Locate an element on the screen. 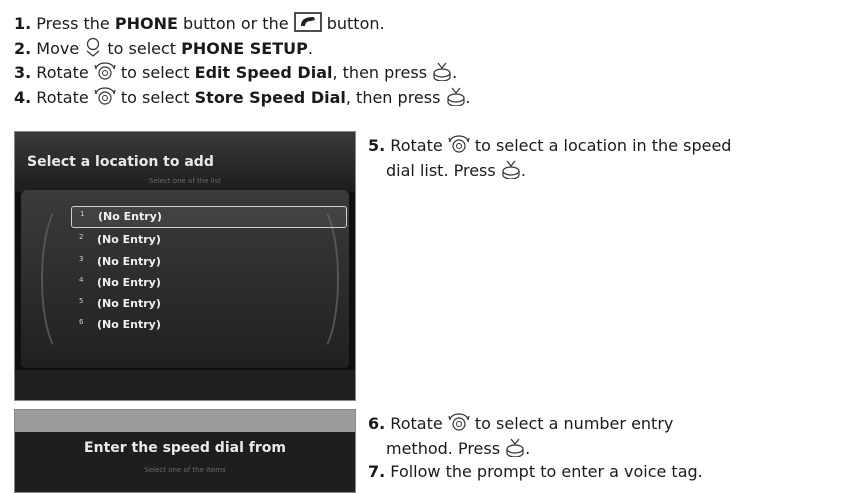 The height and width of the screenshot is (493, 857). step-number: 1. is located at coordinates (23, 23).